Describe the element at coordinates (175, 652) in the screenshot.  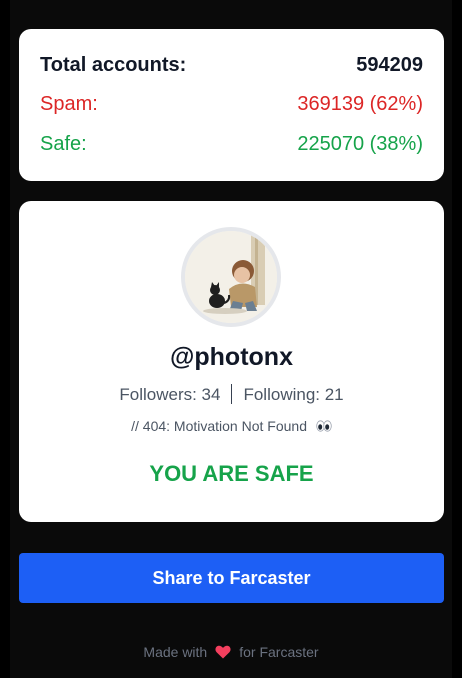
I see `footer-prefix: Made with` at that location.